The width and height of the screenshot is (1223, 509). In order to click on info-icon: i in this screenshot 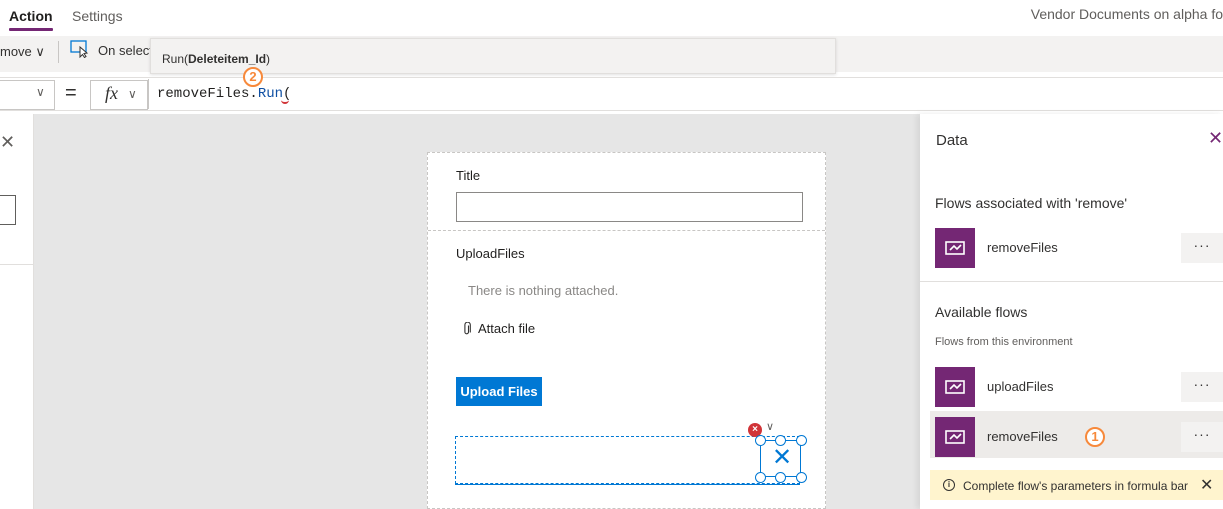, I will do `click(949, 485)`.